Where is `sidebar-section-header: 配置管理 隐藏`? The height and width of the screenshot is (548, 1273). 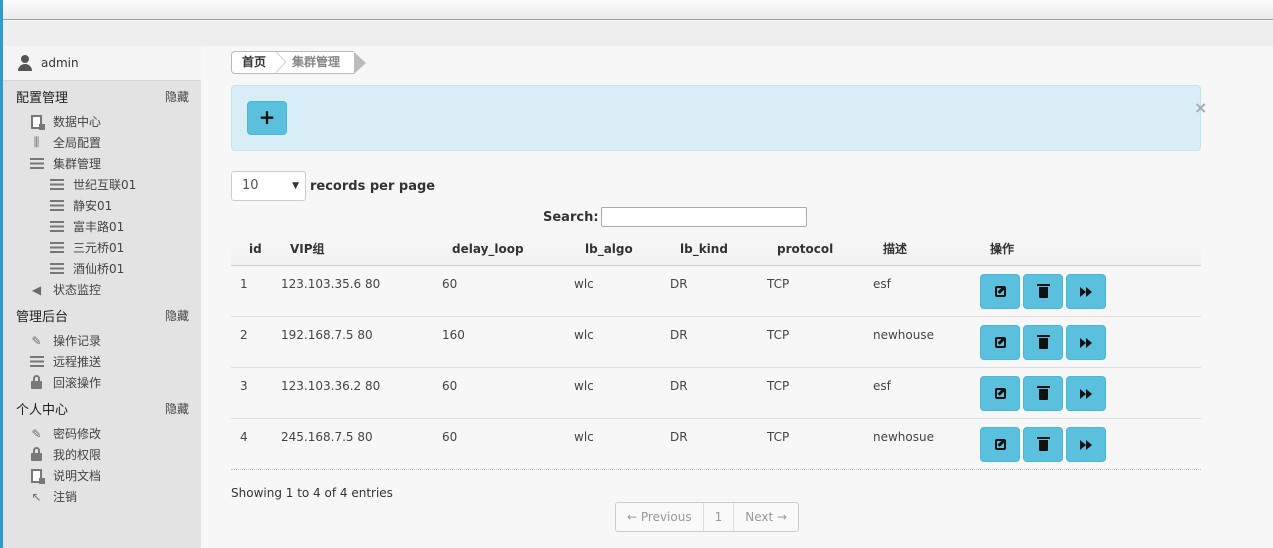 sidebar-section-header: 配置管理 隐藏 is located at coordinates (102, 96).